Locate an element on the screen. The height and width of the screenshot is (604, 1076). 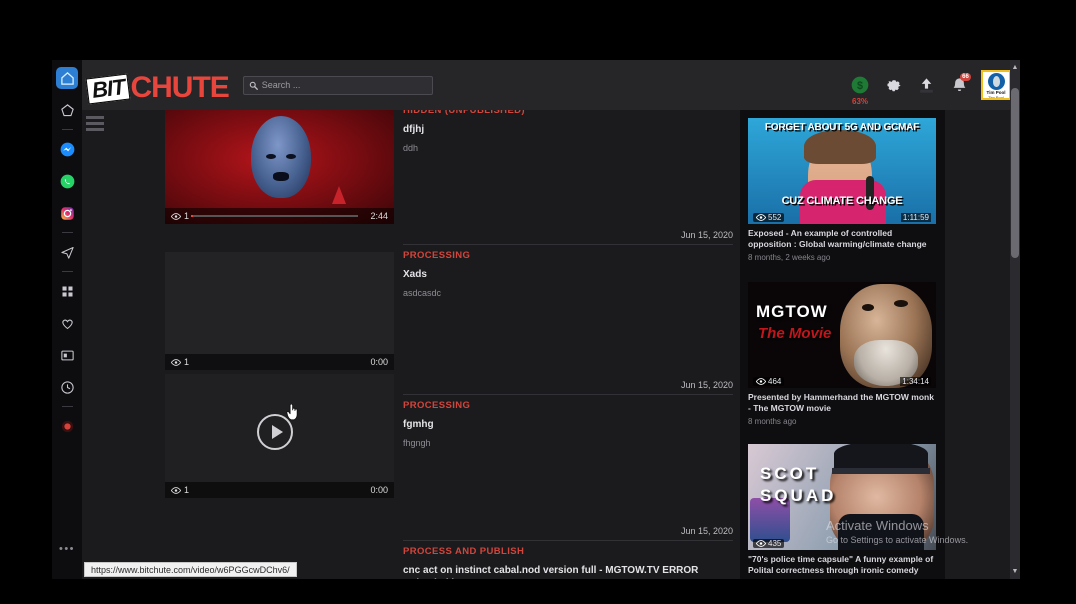
sidebar-video-thumbnail: SCOT SQUAD 435 is located at coordinates (842, 497).